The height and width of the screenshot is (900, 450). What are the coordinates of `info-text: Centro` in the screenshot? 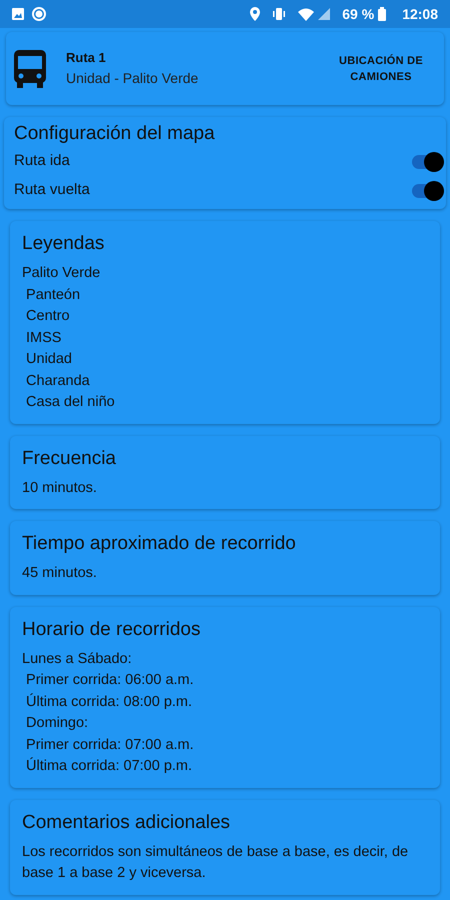 It's located at (48, 316).